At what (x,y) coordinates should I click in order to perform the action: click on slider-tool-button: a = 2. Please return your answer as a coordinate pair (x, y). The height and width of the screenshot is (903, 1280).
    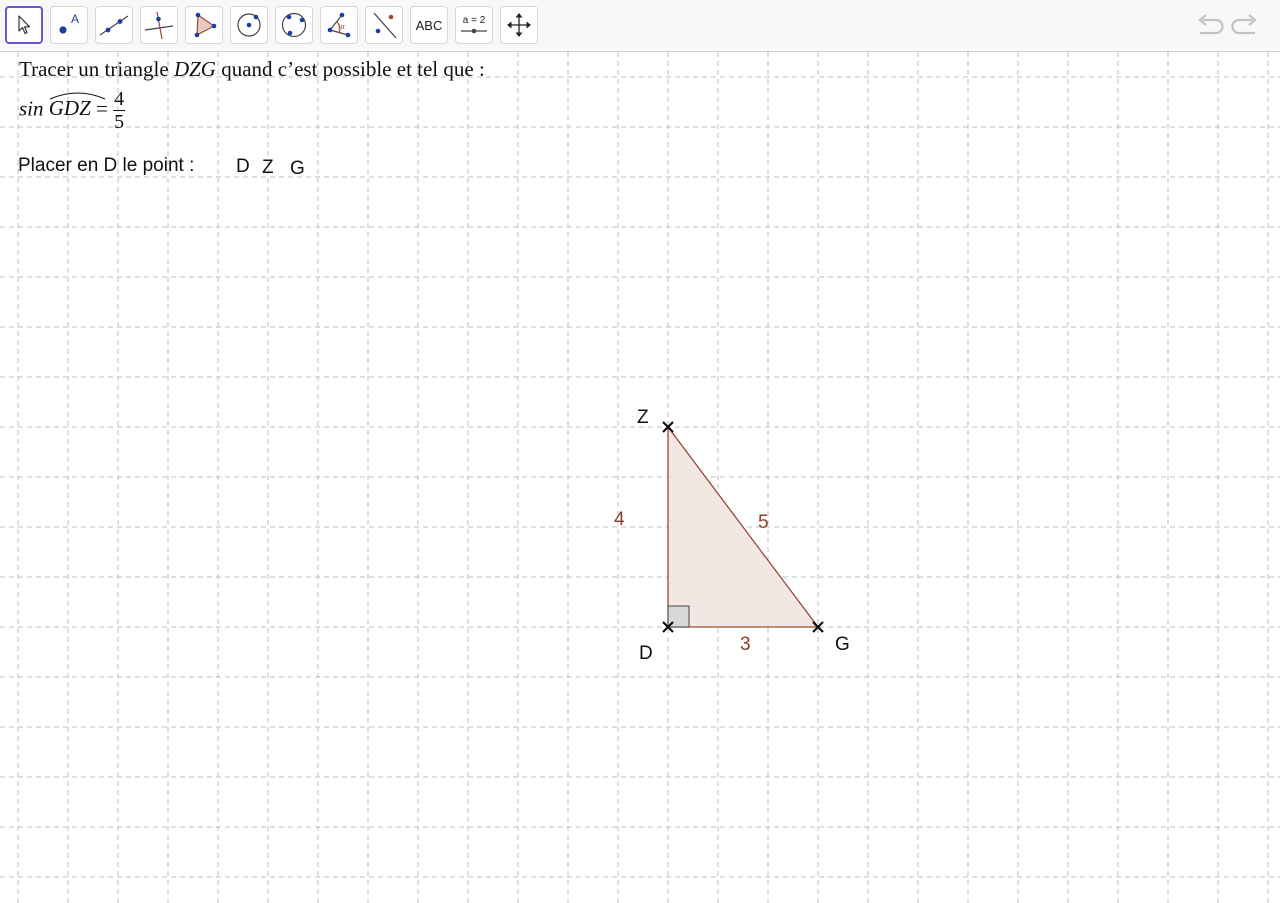
    Looking at the image, I should click on (474, 25).